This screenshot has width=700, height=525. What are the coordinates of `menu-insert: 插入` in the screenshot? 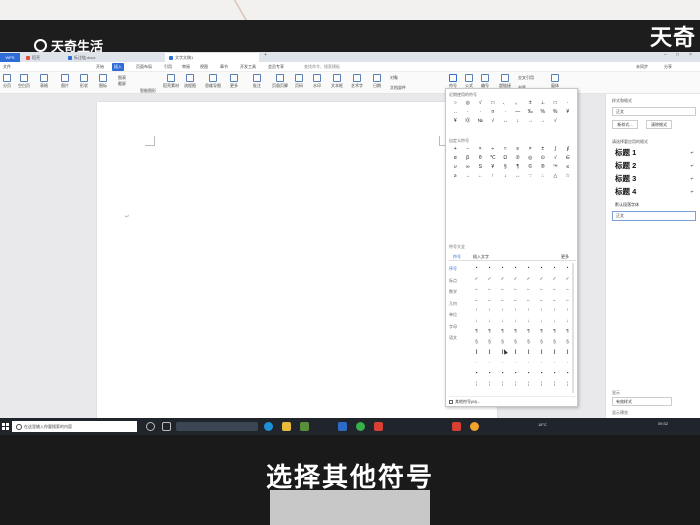 It's located at (118, 67).